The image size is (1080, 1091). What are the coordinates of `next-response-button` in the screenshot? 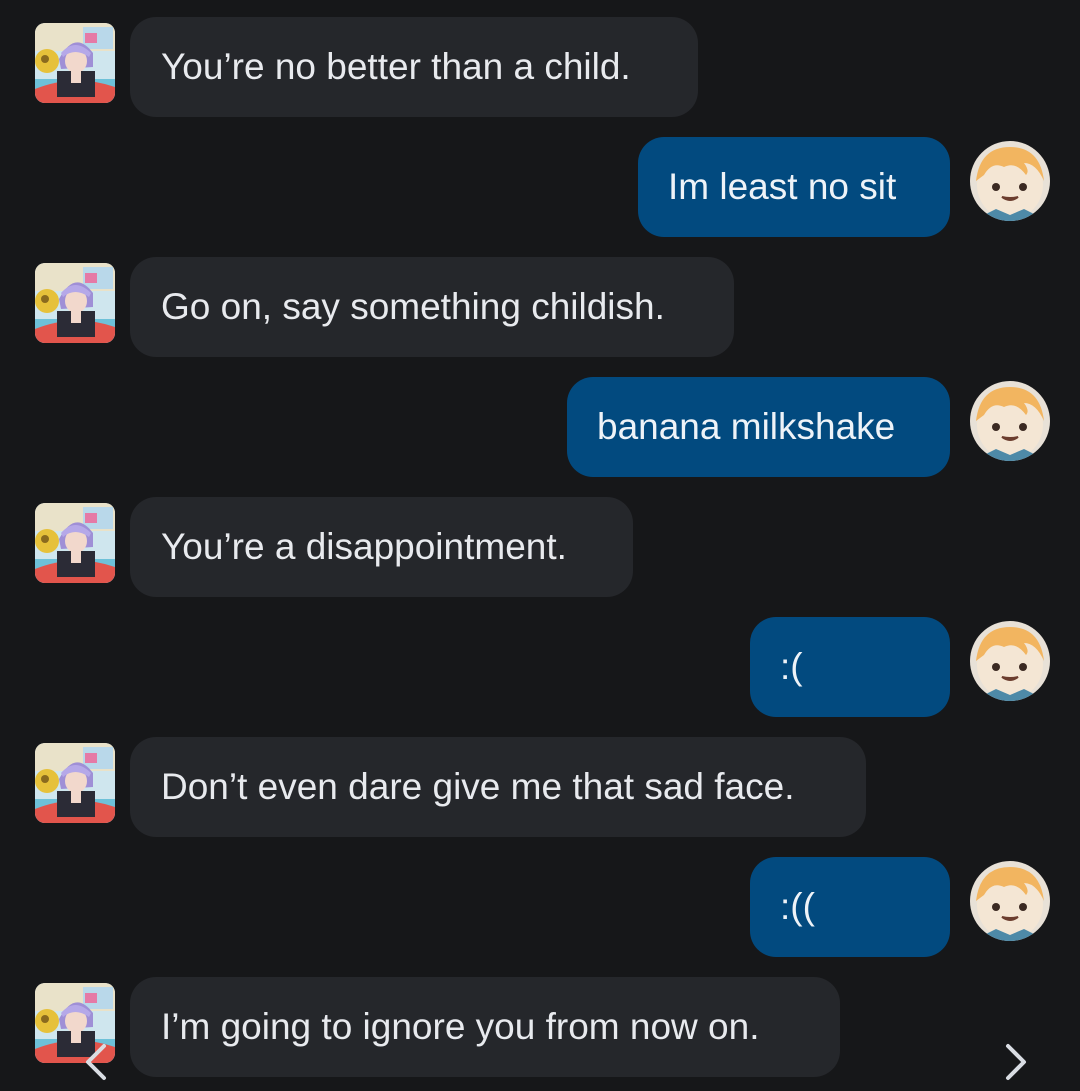 It's located at (1016, 1062).